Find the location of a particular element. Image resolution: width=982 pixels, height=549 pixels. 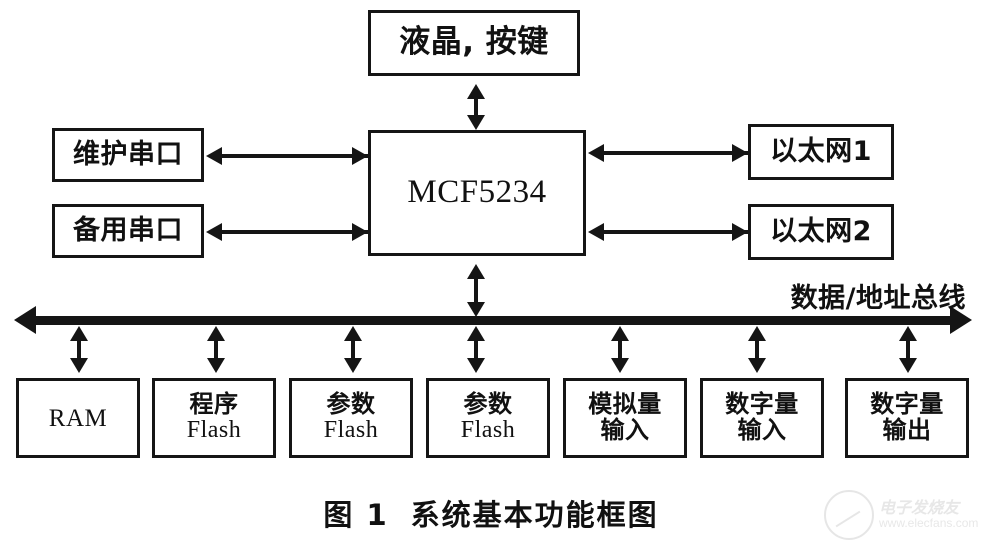

block-ram-label: RAM is located at coordinates (78, 418).